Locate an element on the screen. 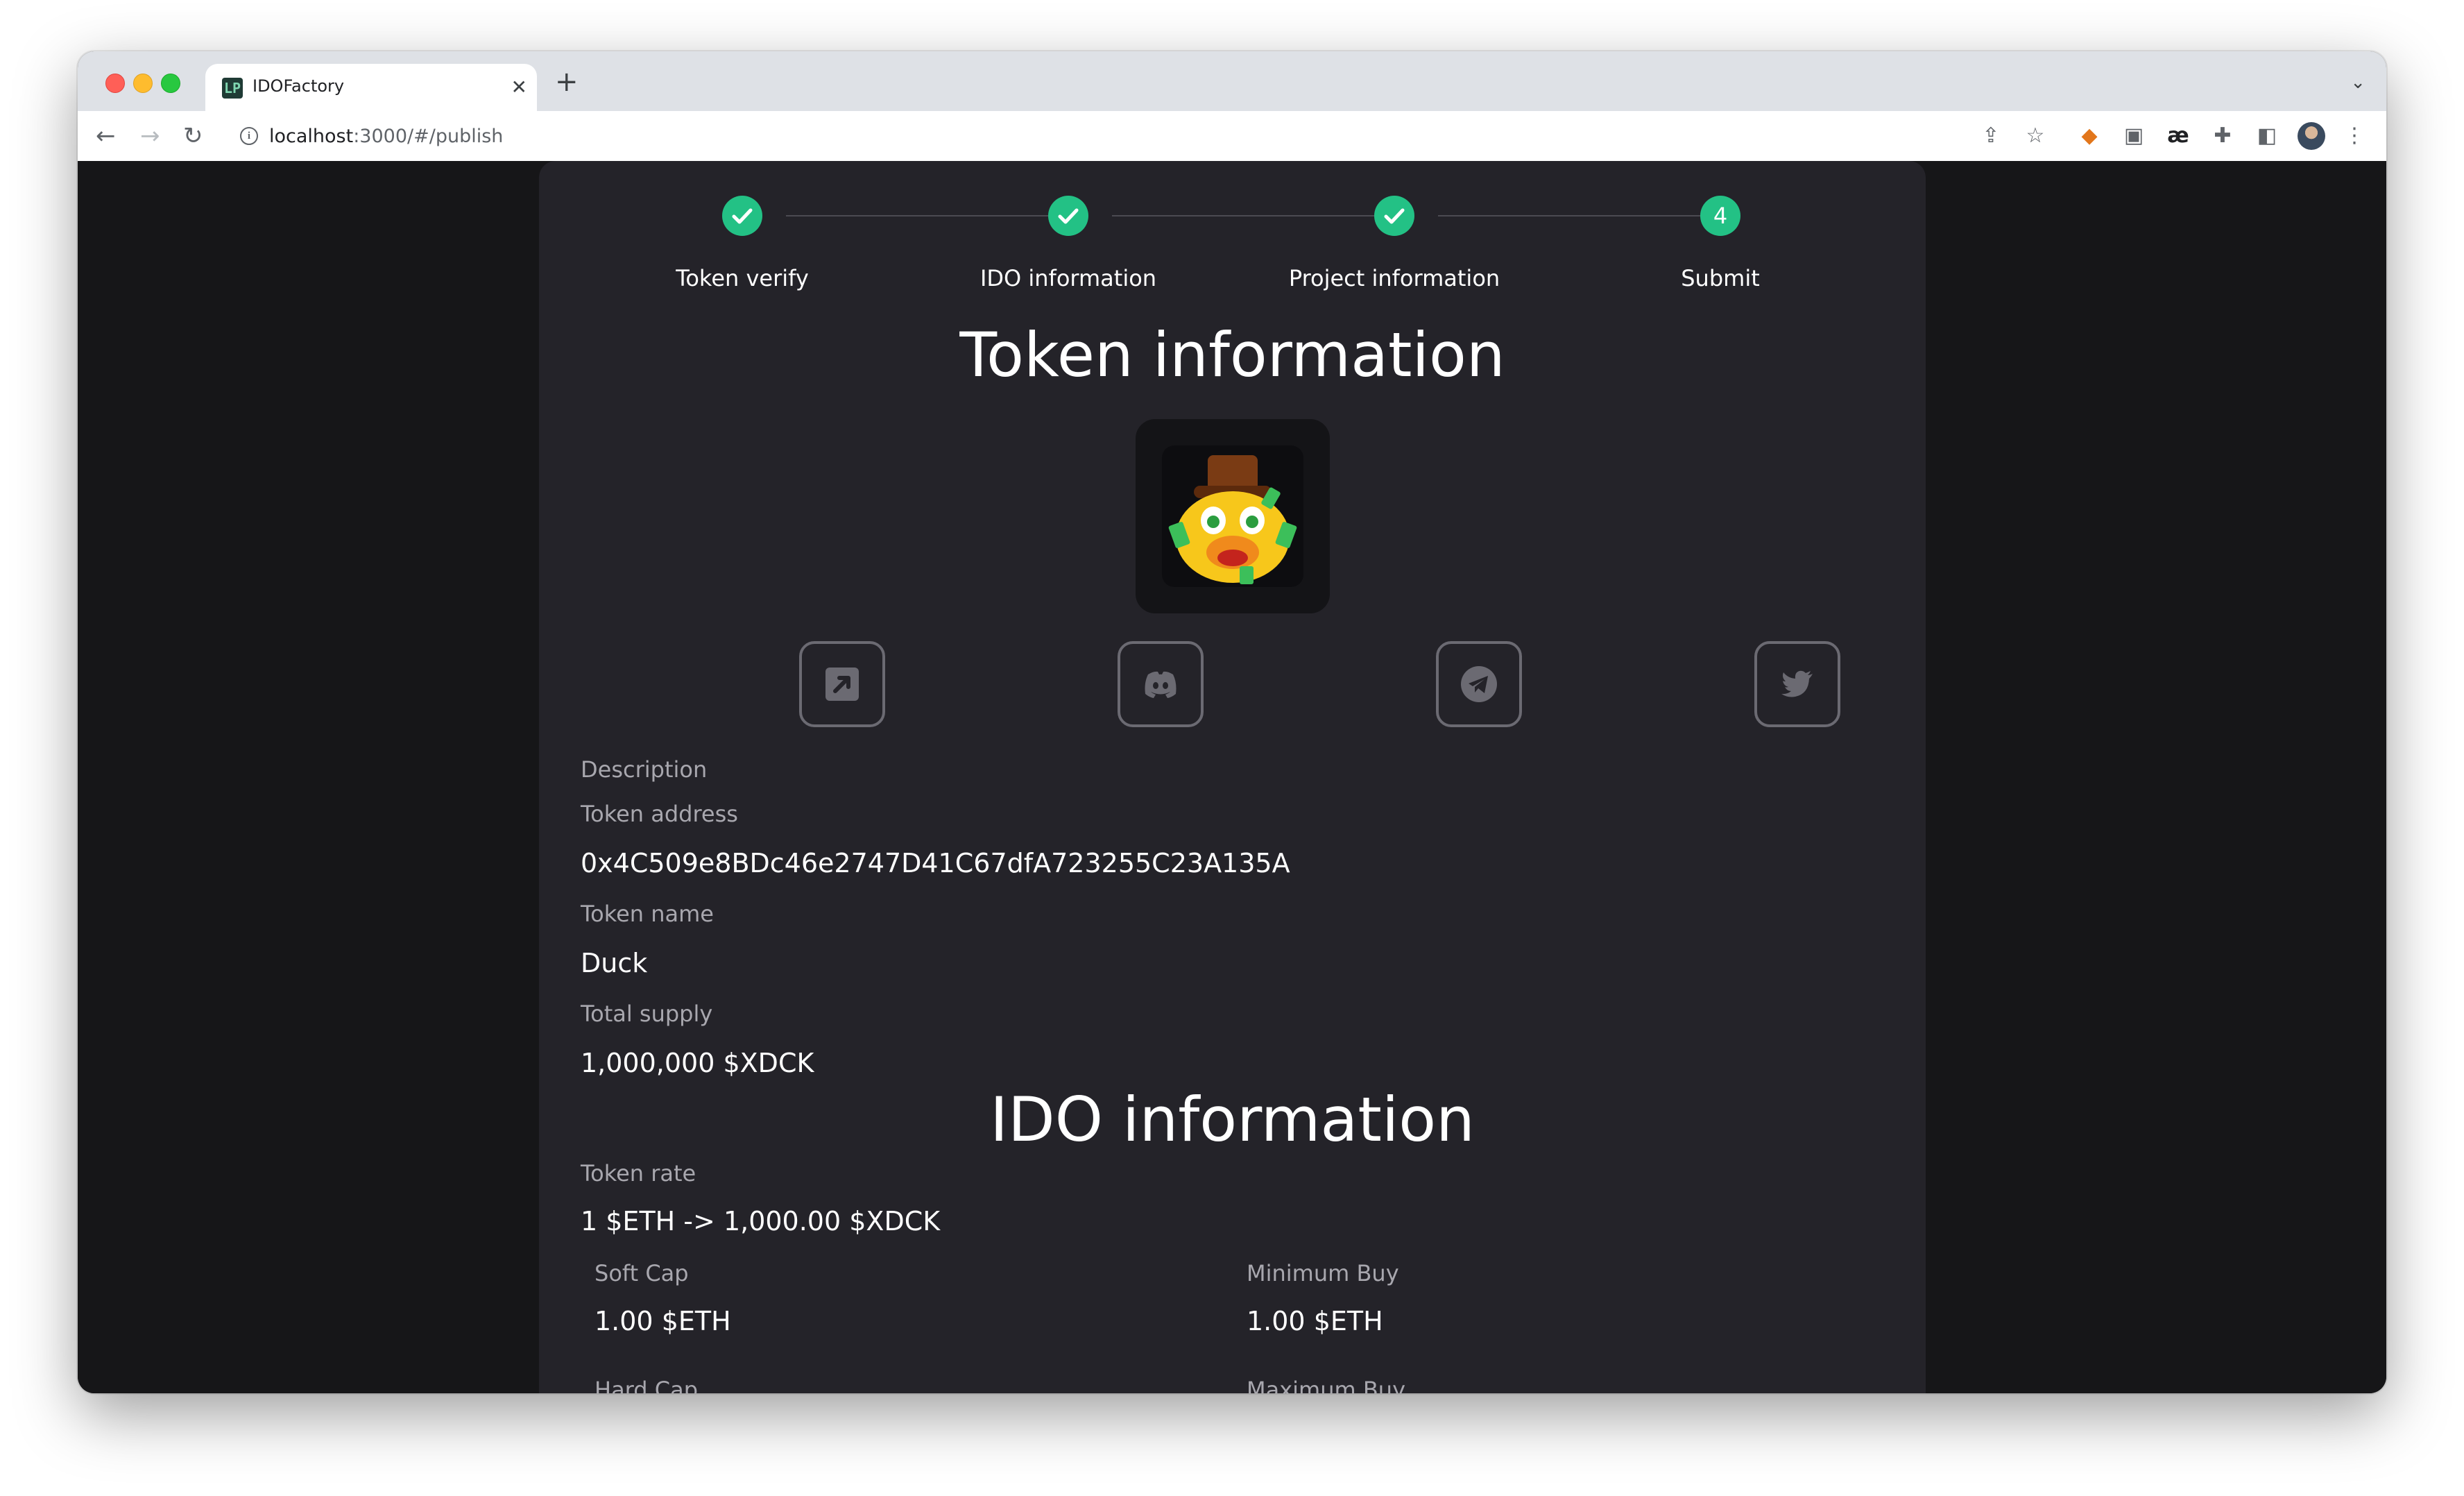  telegram-icon is located at coordinates (1479, 684).